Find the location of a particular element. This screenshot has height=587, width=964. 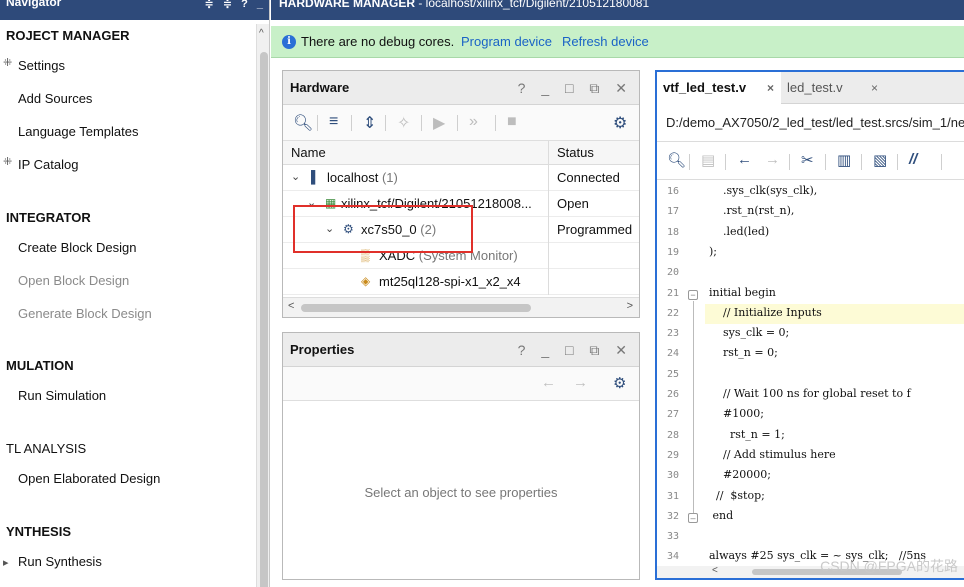

navigator-title: Navigator is located at coordinates (34, 4).